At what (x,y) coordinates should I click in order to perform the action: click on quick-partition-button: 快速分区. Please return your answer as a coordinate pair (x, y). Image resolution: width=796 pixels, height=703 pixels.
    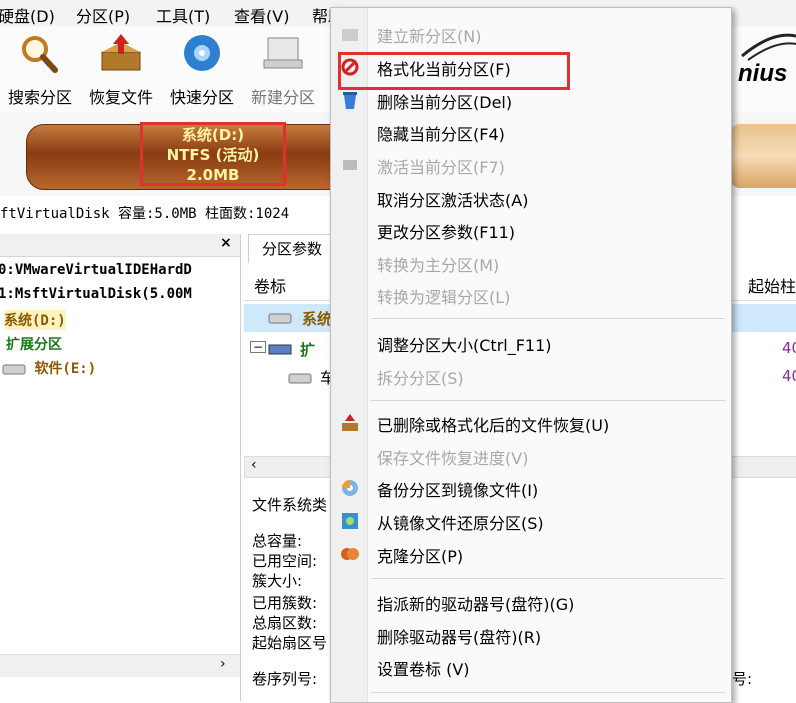
    Looking at the image, I should click on (202, 70).